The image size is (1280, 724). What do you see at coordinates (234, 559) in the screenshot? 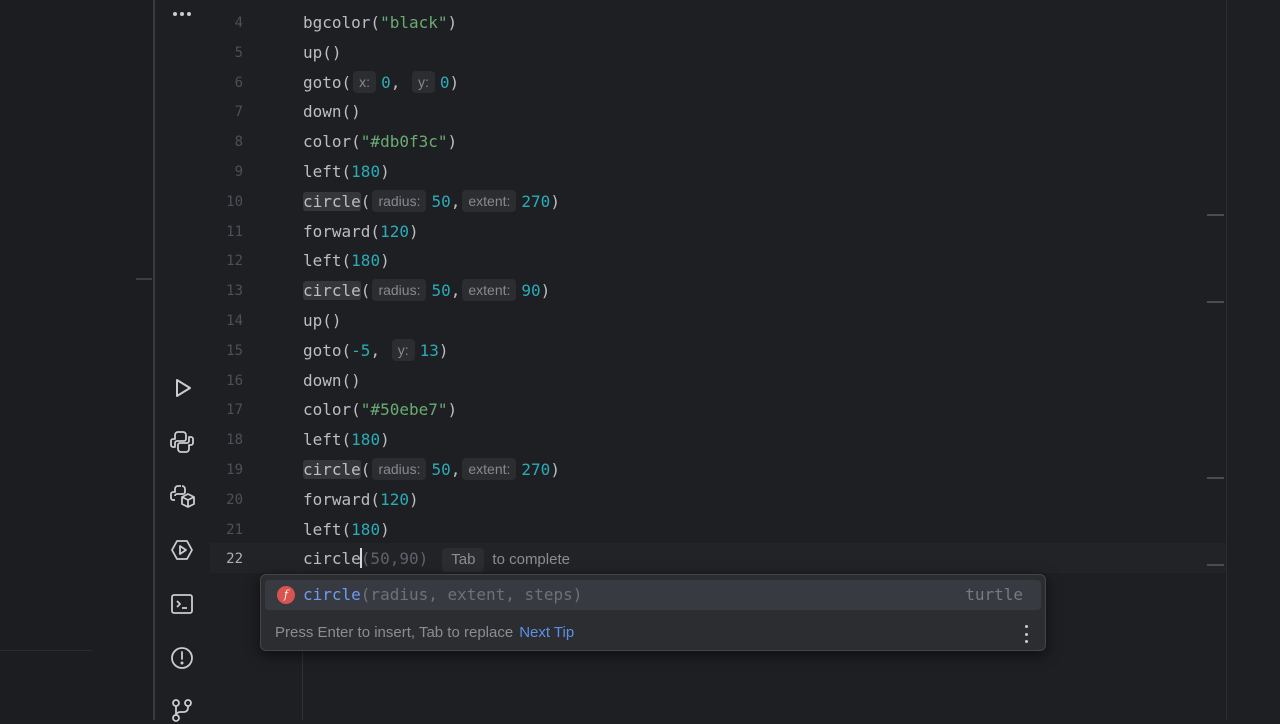
I see `line-number: 22` at bounding box center [234, 559].